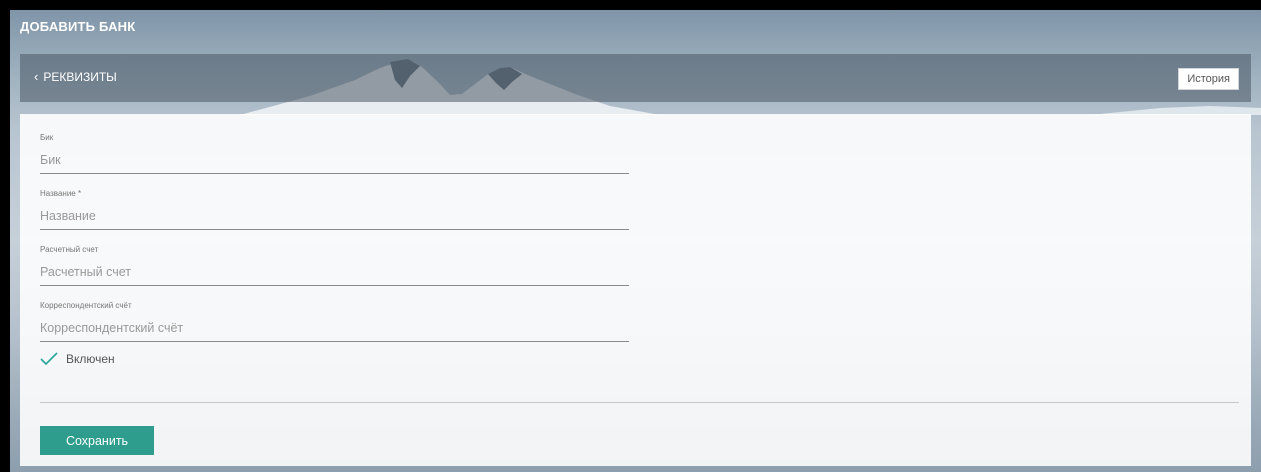  I want to click on correspondent-account-field: Корреспондентский счёт, so click(334, 321).